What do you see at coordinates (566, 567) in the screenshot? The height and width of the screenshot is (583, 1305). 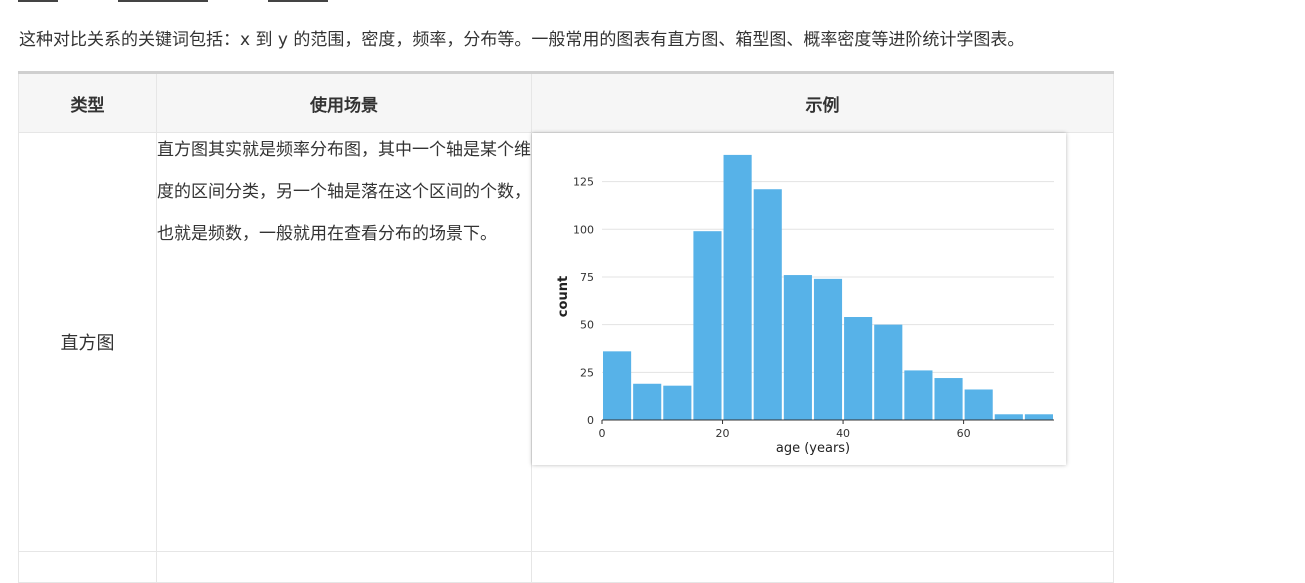 I see `table-row` at bounding box center [566, 567].